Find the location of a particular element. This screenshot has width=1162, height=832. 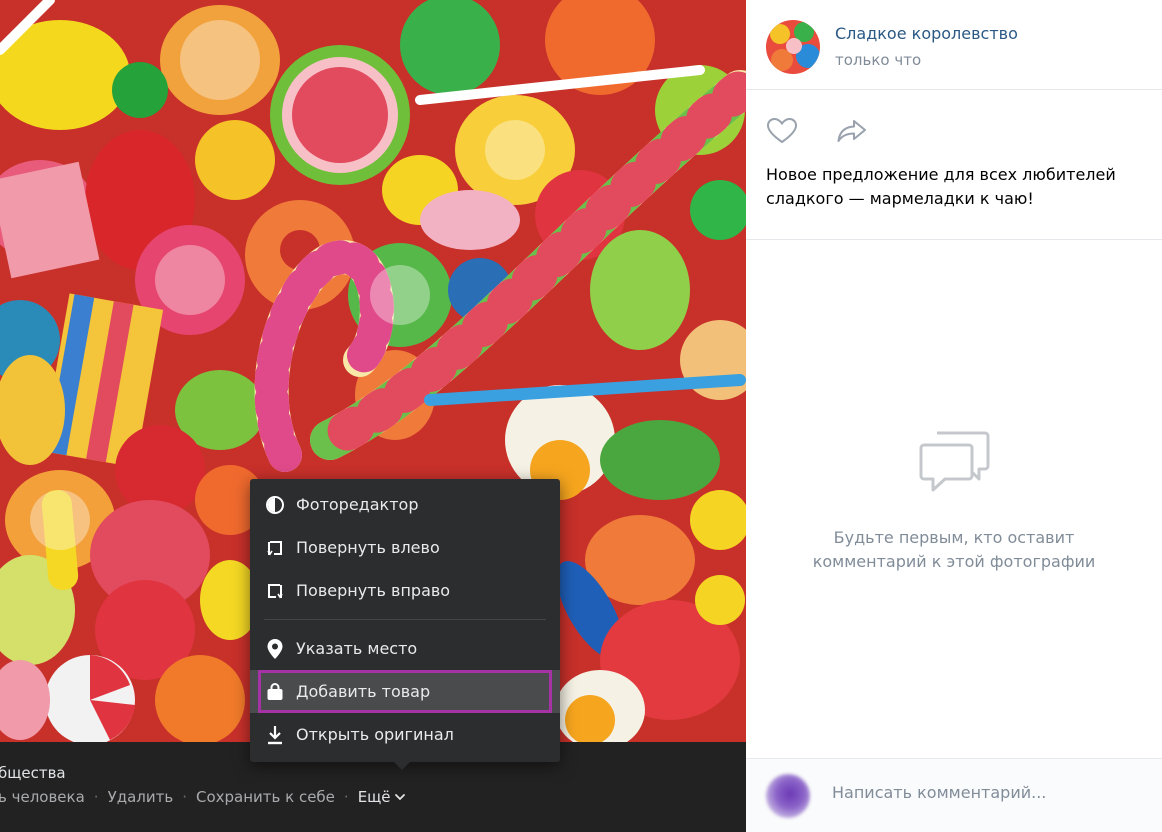

current-user-avatar is located at coordinates (788, 796).